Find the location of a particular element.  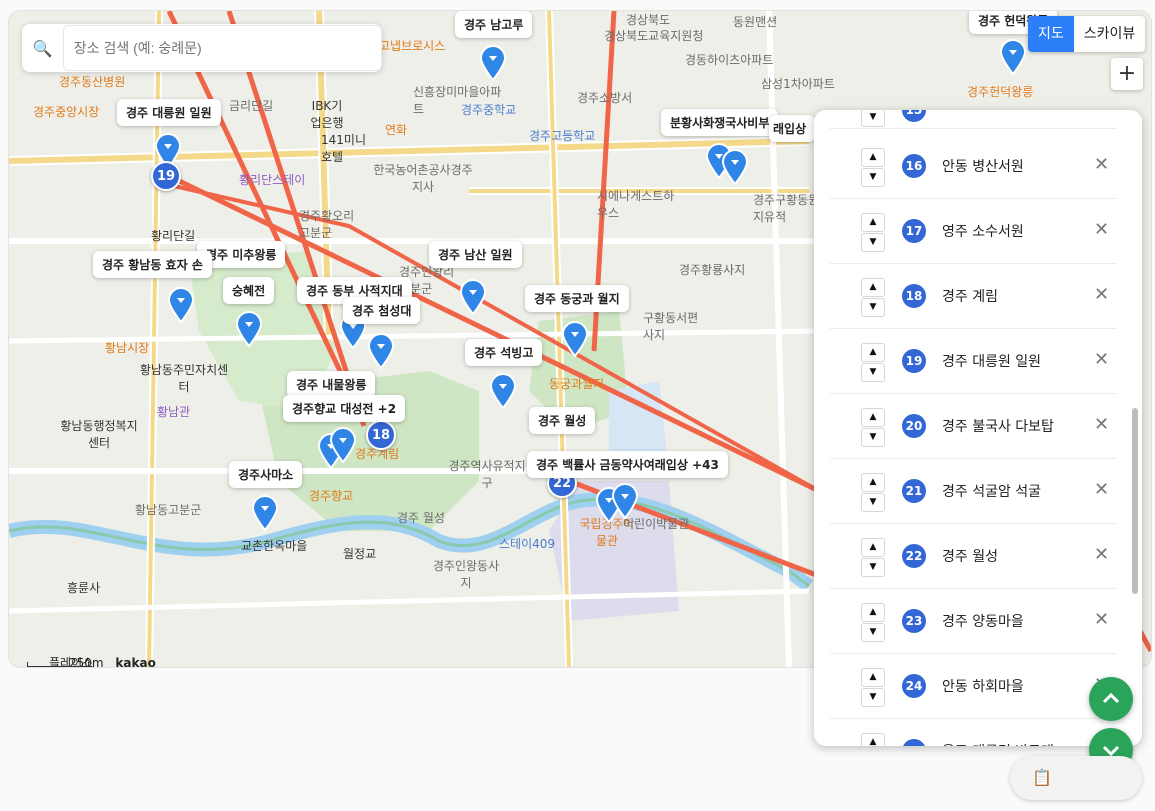

place-callout: 경주 백률사 금동약사여래입상 +43 is located at coordinates (627, 464).